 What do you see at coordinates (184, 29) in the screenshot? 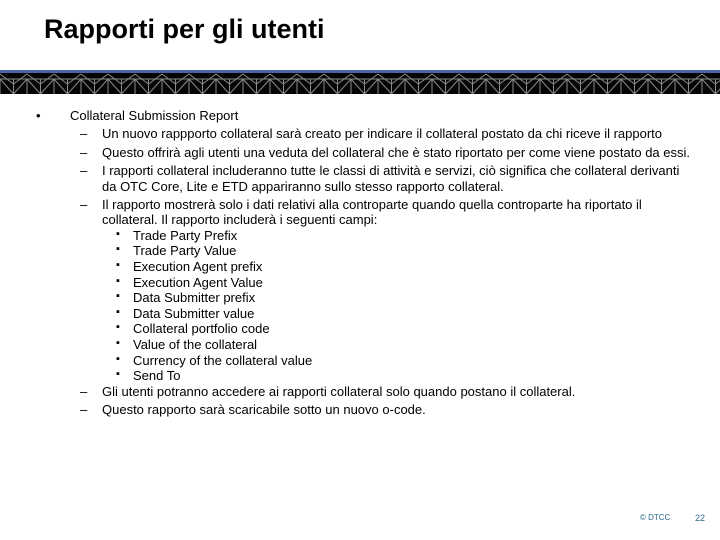
I see `slide-title: Rapporti per gli utenti` at bounding box center [184, 29].